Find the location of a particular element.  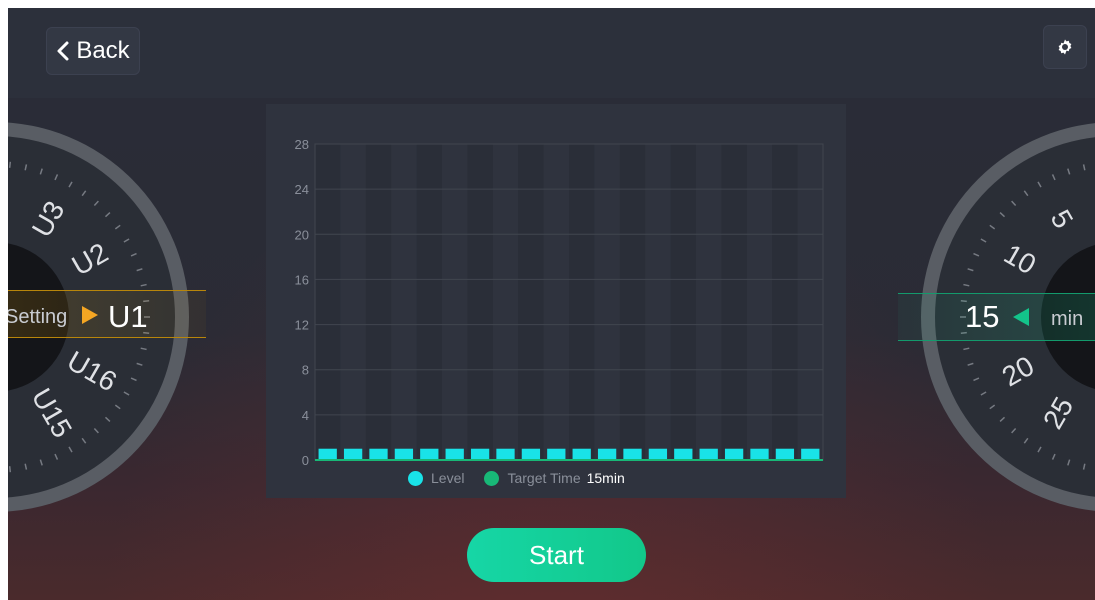

start-button: Start is located at coordinates (556, 555).